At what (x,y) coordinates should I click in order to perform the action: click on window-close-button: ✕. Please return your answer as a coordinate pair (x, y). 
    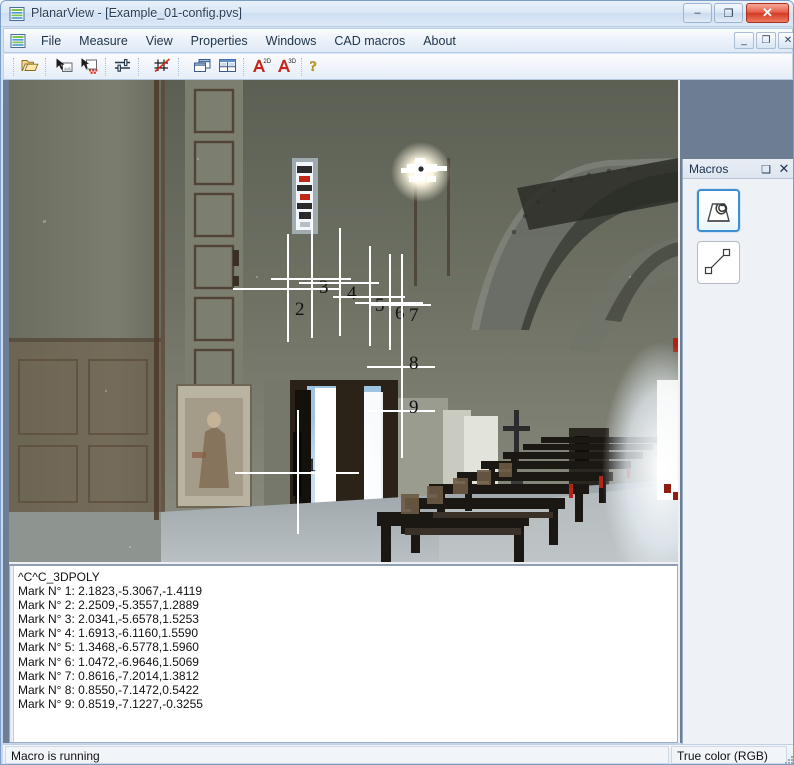
    Looking at the image, I should click on (767, 13).